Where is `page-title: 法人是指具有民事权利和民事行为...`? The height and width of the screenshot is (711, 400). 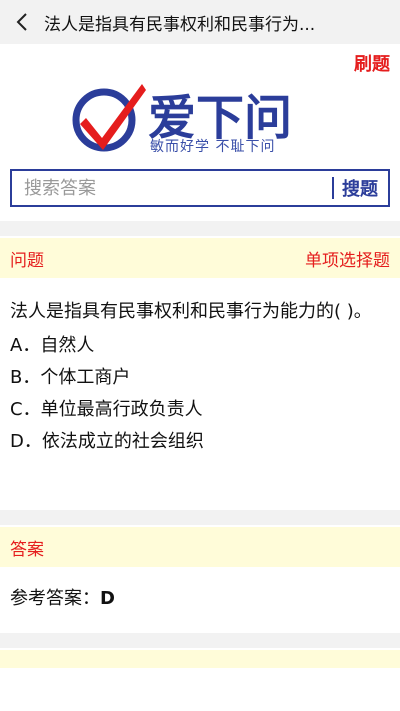 page-title: 法人是指具有民事权利和民事行为... is located at coordinates (180, 24).